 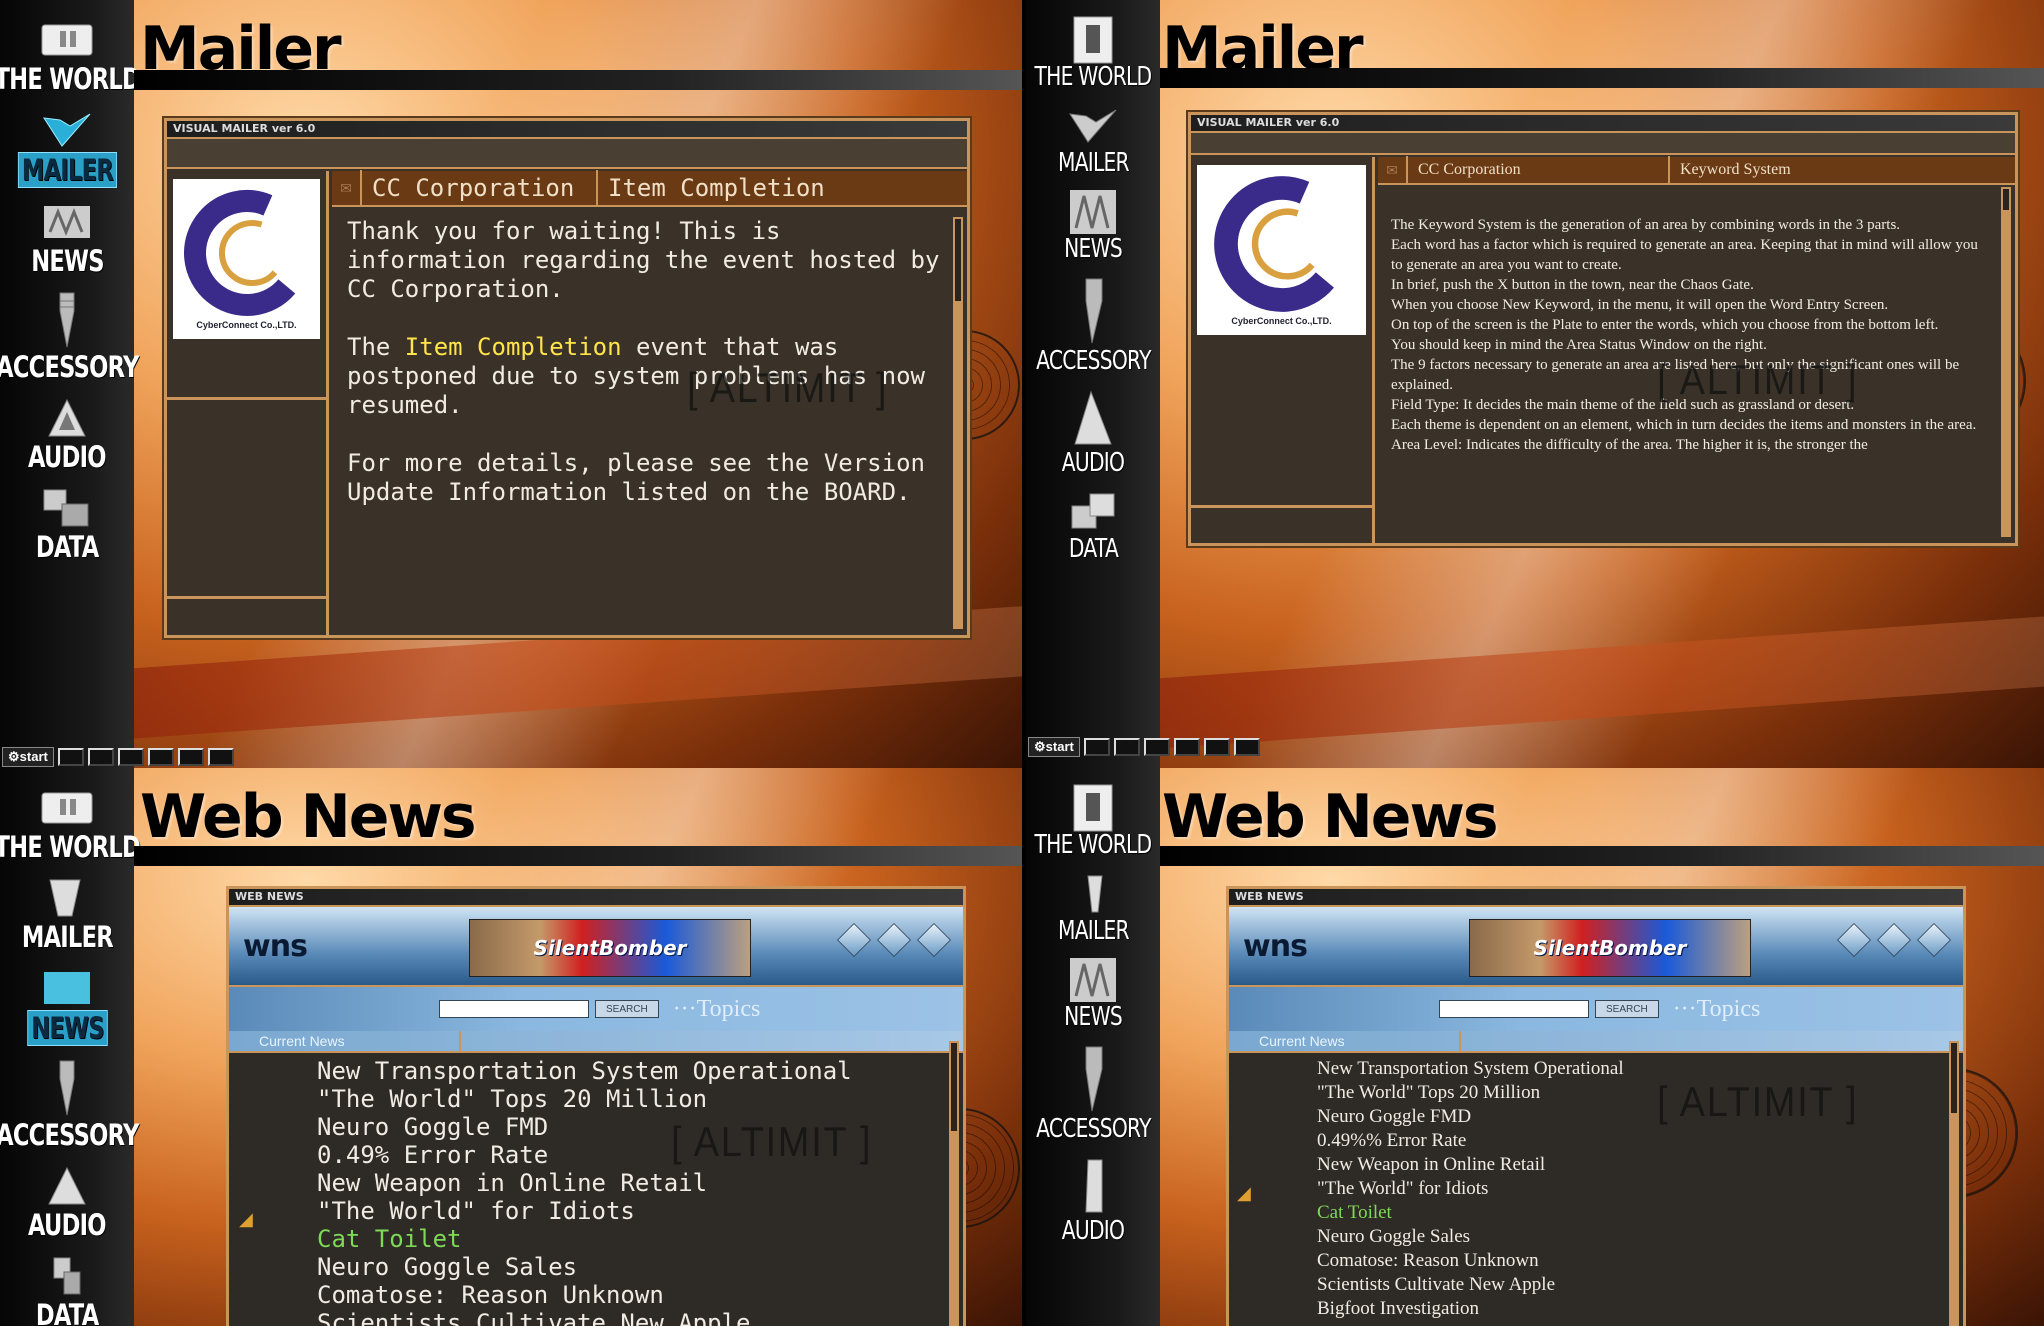 What do you see at coordinates (1093, 808) in the screenshot?
I see `the-world-icon` at bounding box center [1093, 808].